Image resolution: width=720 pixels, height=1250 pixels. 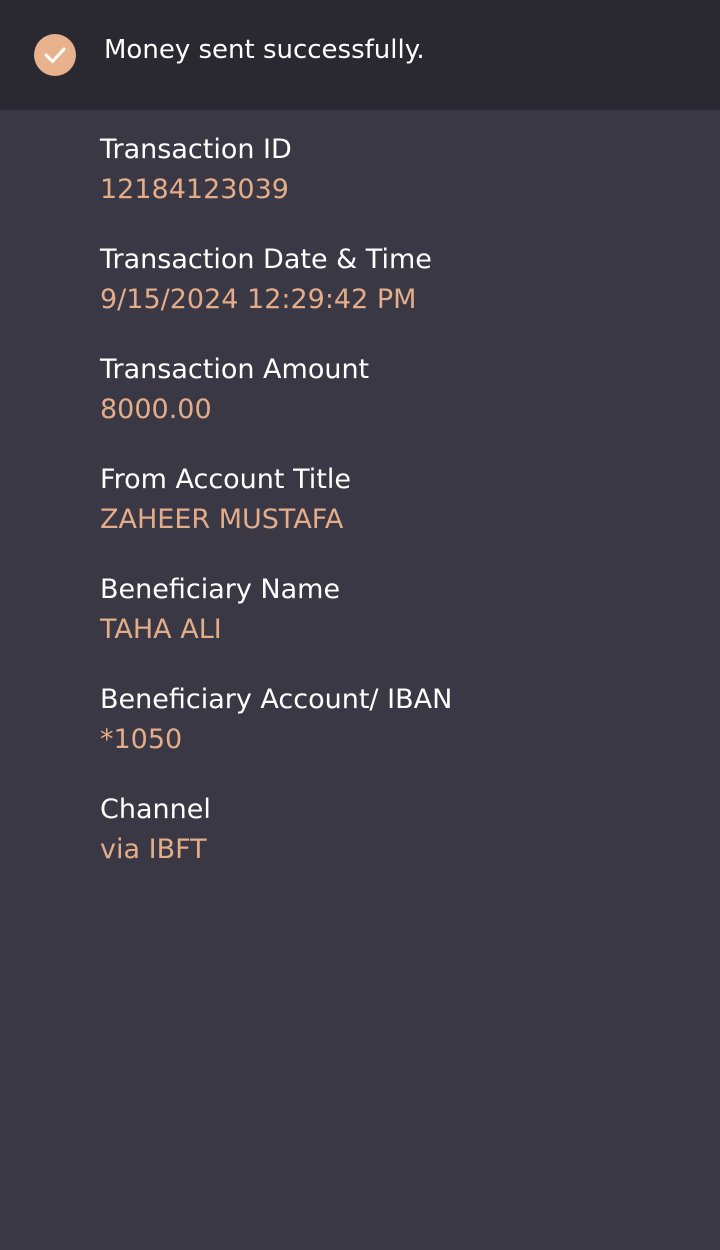 What do you see at coordinates (276, 699) in the screenshot?
I see `detail-label: Beneficiary Account/ IBAN` at bounding box center [276, 699].